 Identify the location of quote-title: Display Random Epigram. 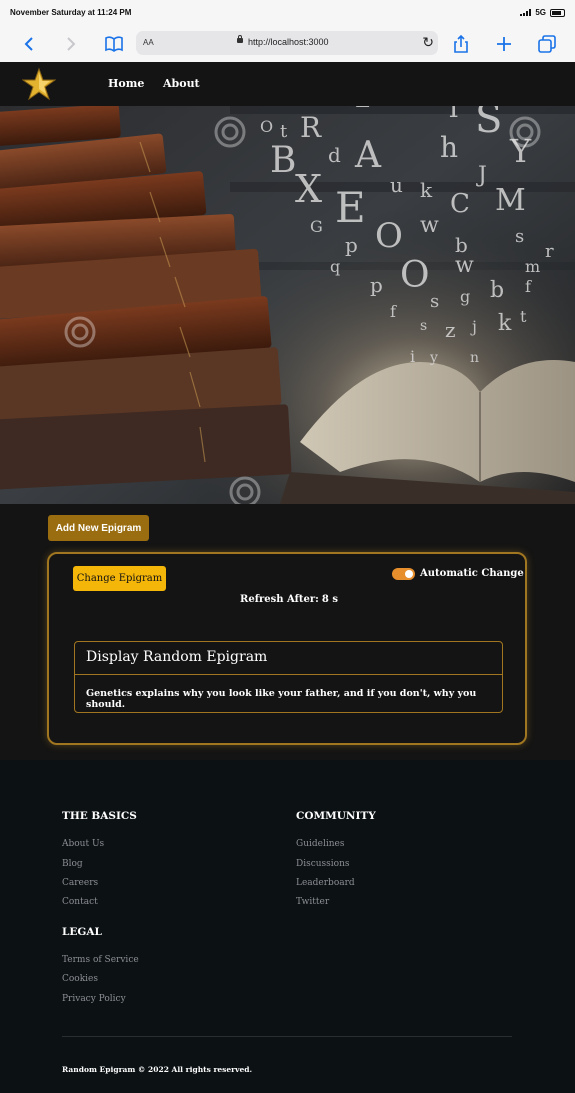
(288, 658).